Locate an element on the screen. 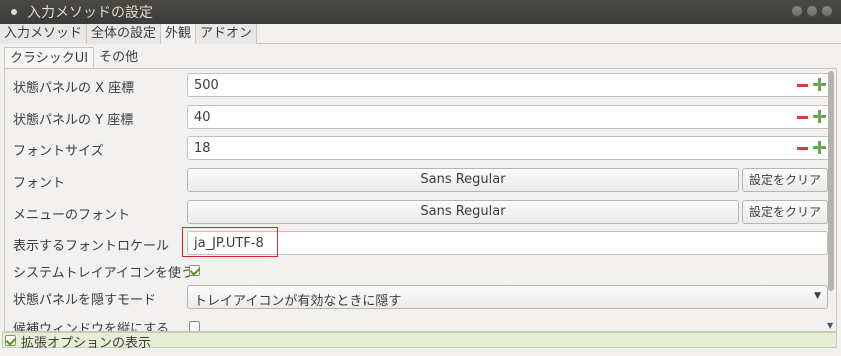 Image resolution: width=841 pixels, height=356 pixels. panel-x-label: 状態パネルの X 座標 is located at coordinates (74, 88).